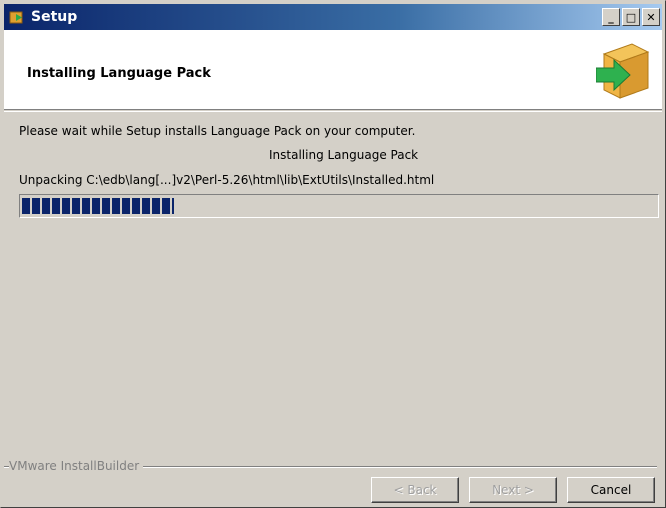 The image size is (666, 508). I want to click on maximize-button: □, so click(631, 17).